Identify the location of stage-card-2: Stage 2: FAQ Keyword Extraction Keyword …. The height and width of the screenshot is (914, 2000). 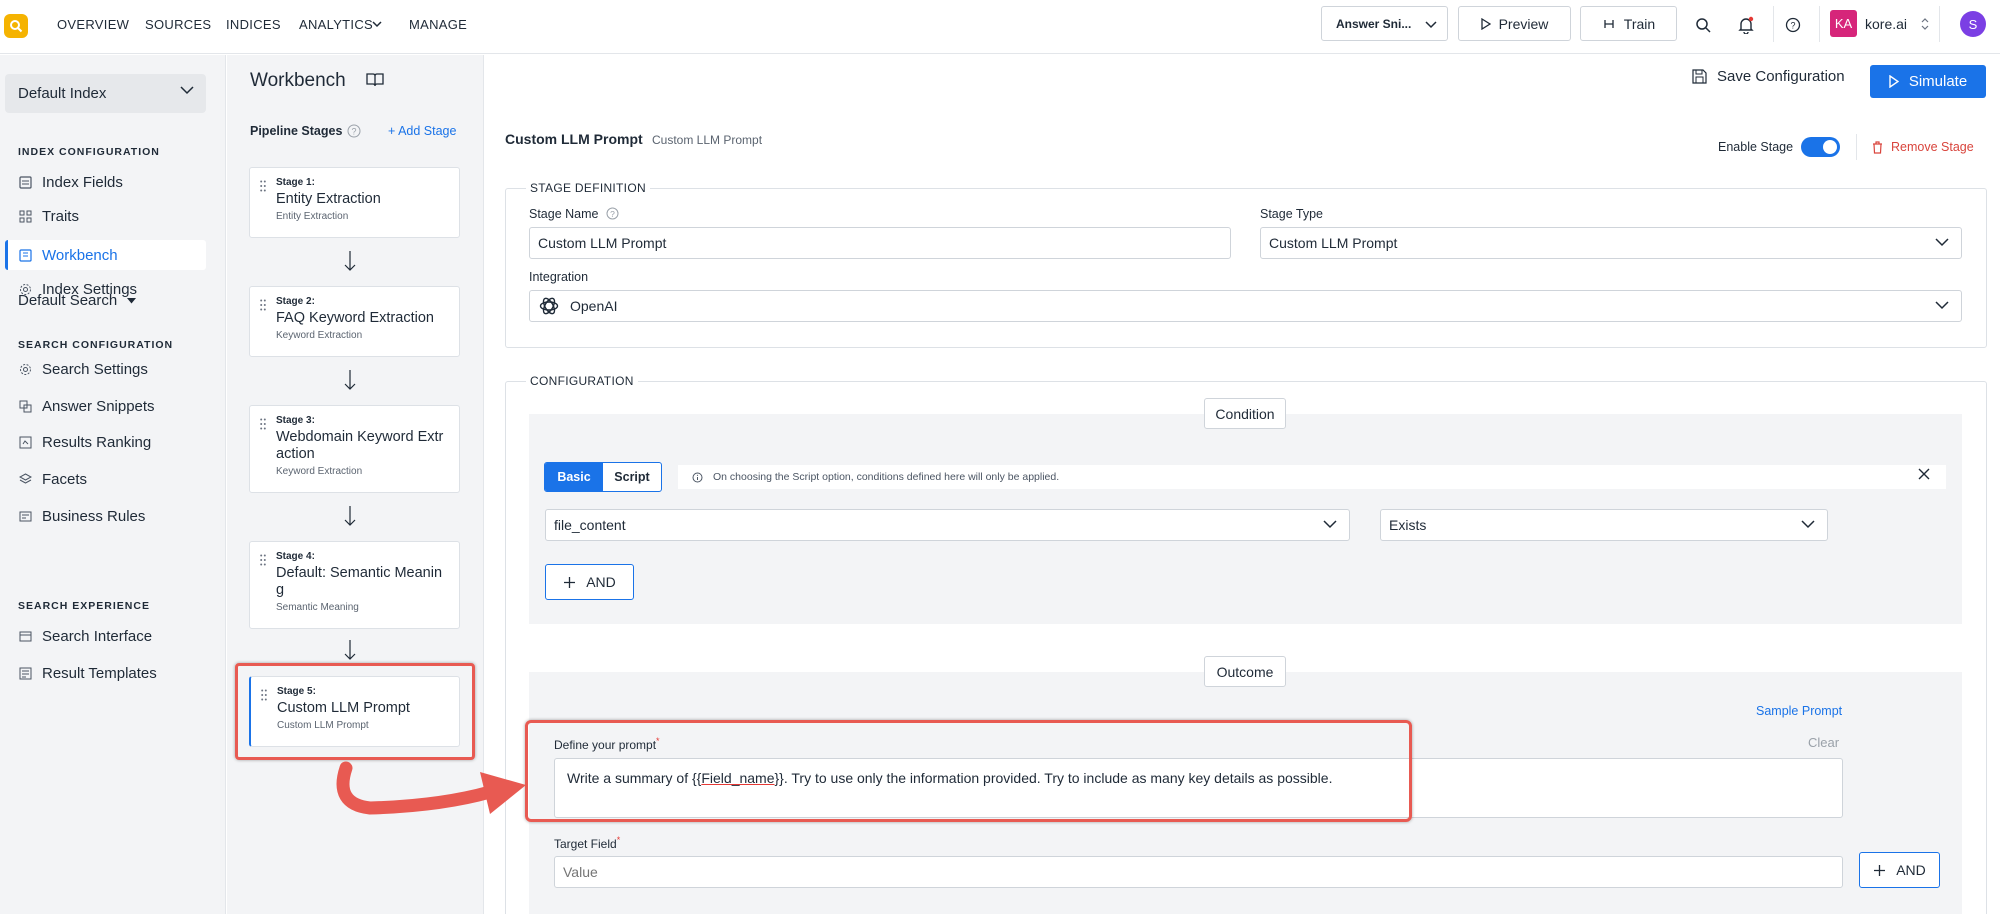
(354, 321).